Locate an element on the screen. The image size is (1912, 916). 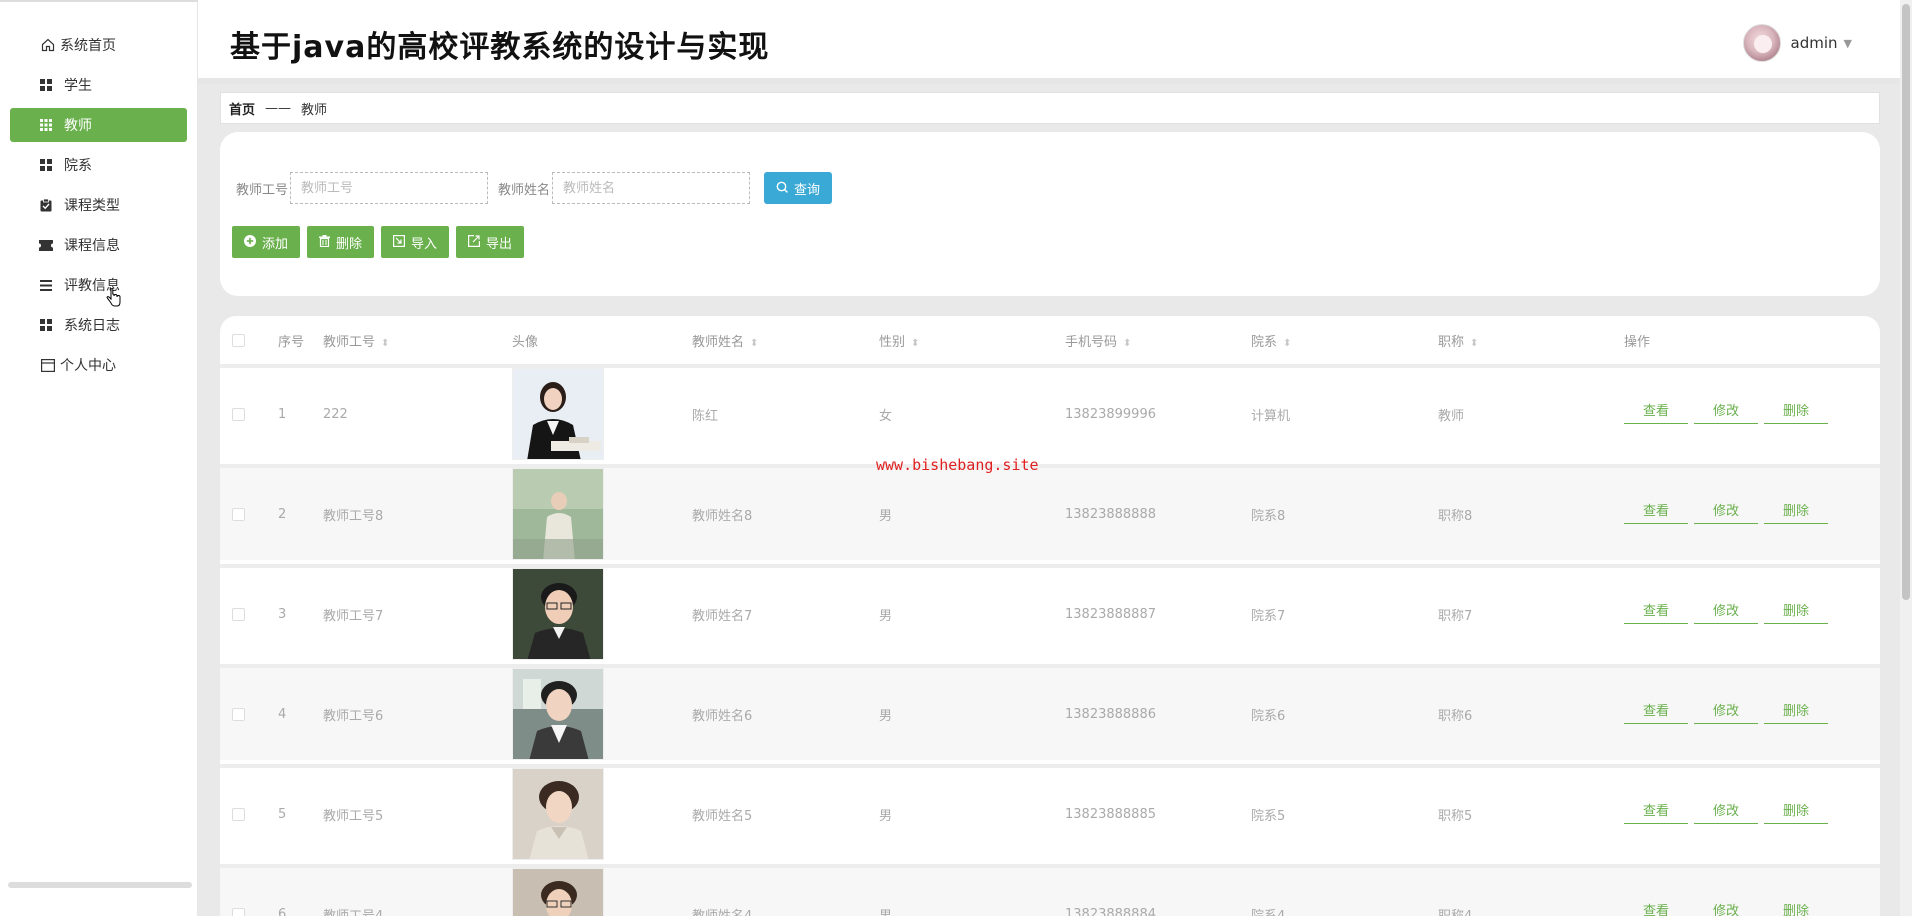
sidebar-item-course-type: 课程类型 is located at coordinates (98, 205).